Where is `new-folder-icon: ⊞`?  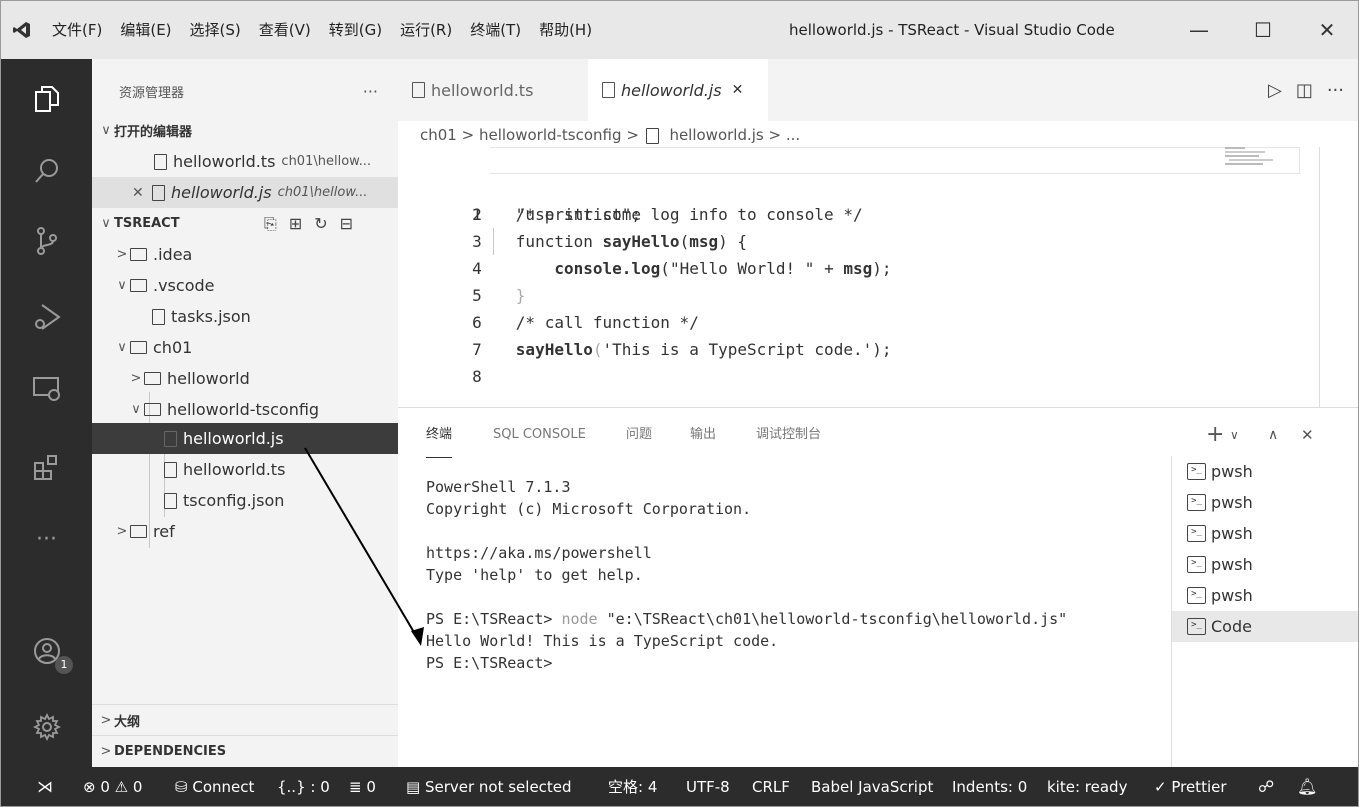 new-folder-icon: ⊞ is located at coordinates (295, 224).